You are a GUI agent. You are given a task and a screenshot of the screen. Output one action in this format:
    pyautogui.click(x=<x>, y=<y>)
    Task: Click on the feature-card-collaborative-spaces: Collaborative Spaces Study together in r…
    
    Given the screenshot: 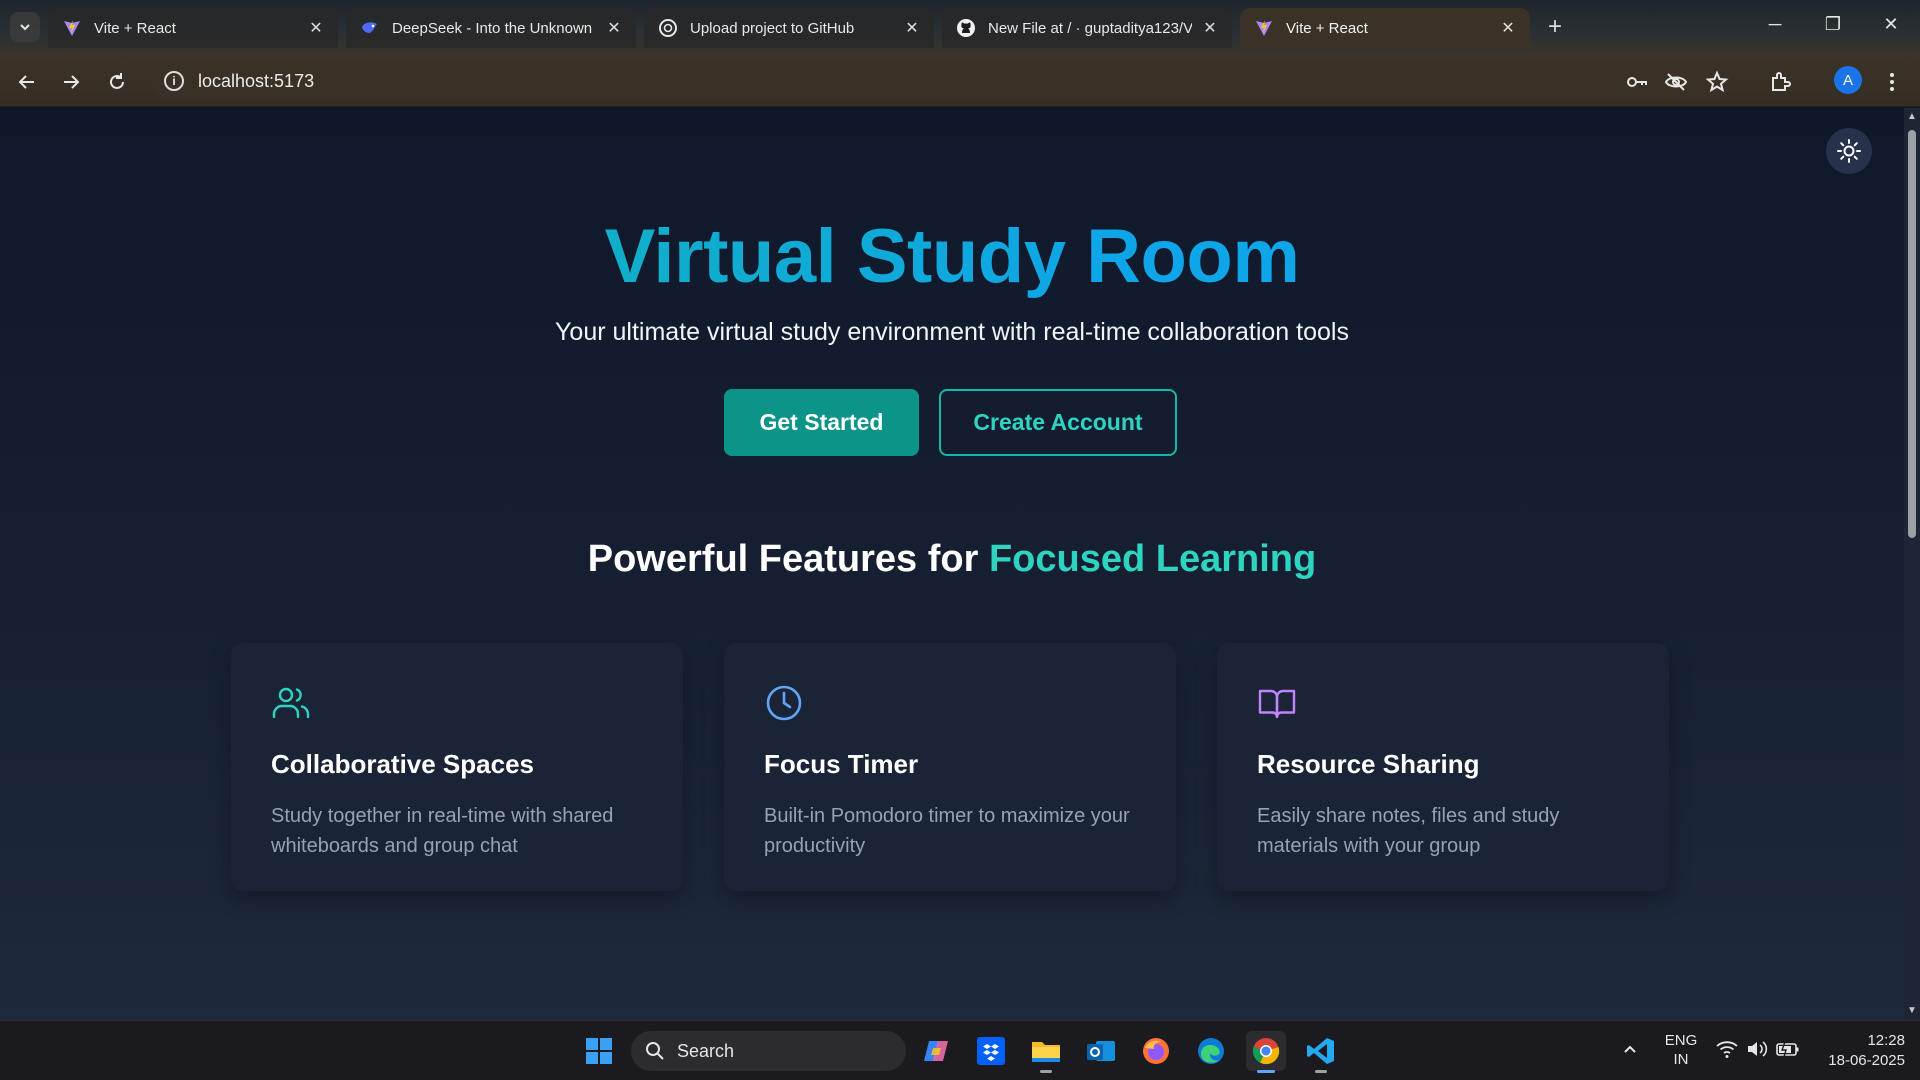 What is the action you would take?
    pyautogui.click(x=457, y=767)
    